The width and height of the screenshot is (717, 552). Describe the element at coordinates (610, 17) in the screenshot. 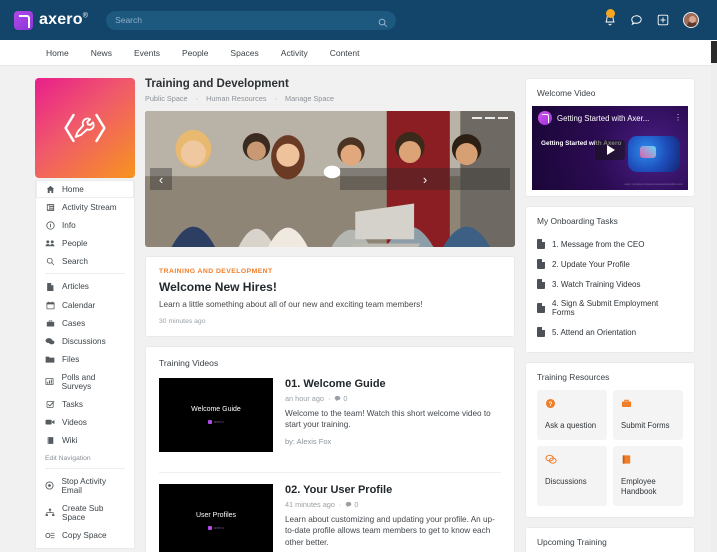

I see `notification-bell-icon` at that location.